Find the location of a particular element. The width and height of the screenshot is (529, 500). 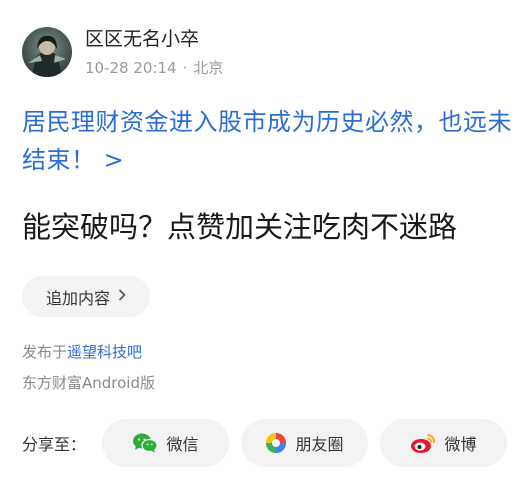

post-meta: 10-28 20:14 · 北京 is located at coordinates (154, 67).